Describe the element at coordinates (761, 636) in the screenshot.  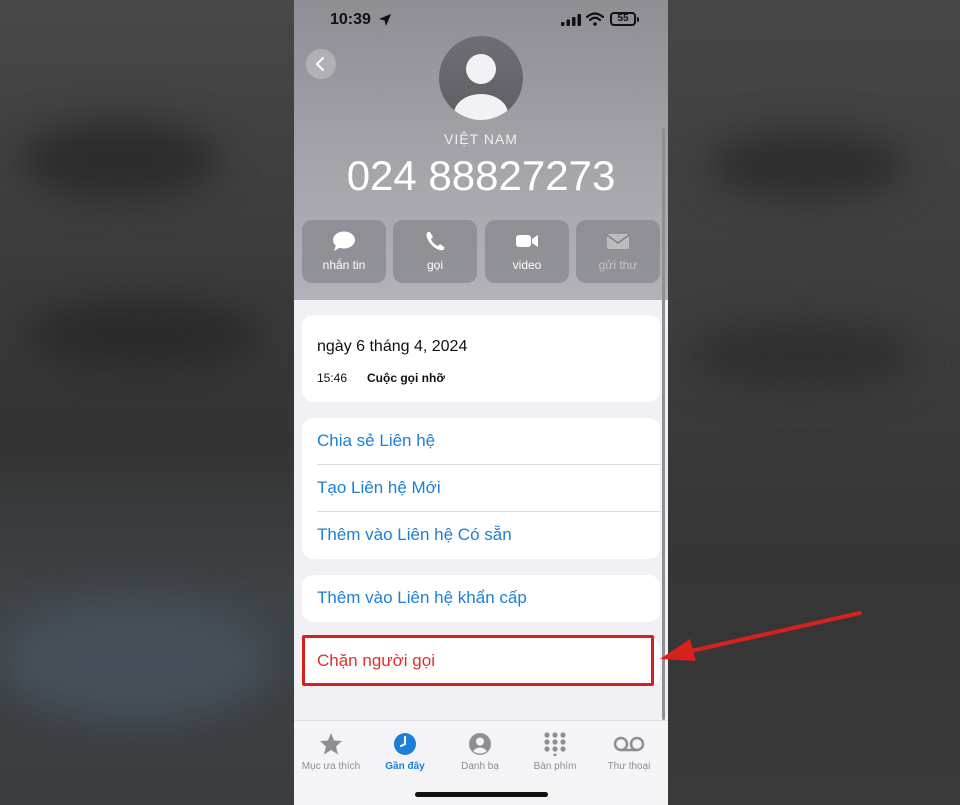
I see `annotation-arrow-icon` at that location.